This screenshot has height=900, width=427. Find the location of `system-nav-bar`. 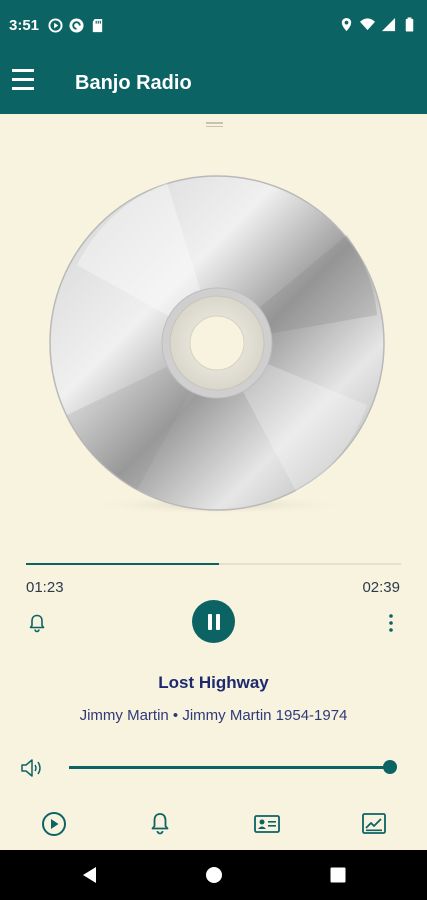

system-nav-bar is located at coordinates (213, 875).